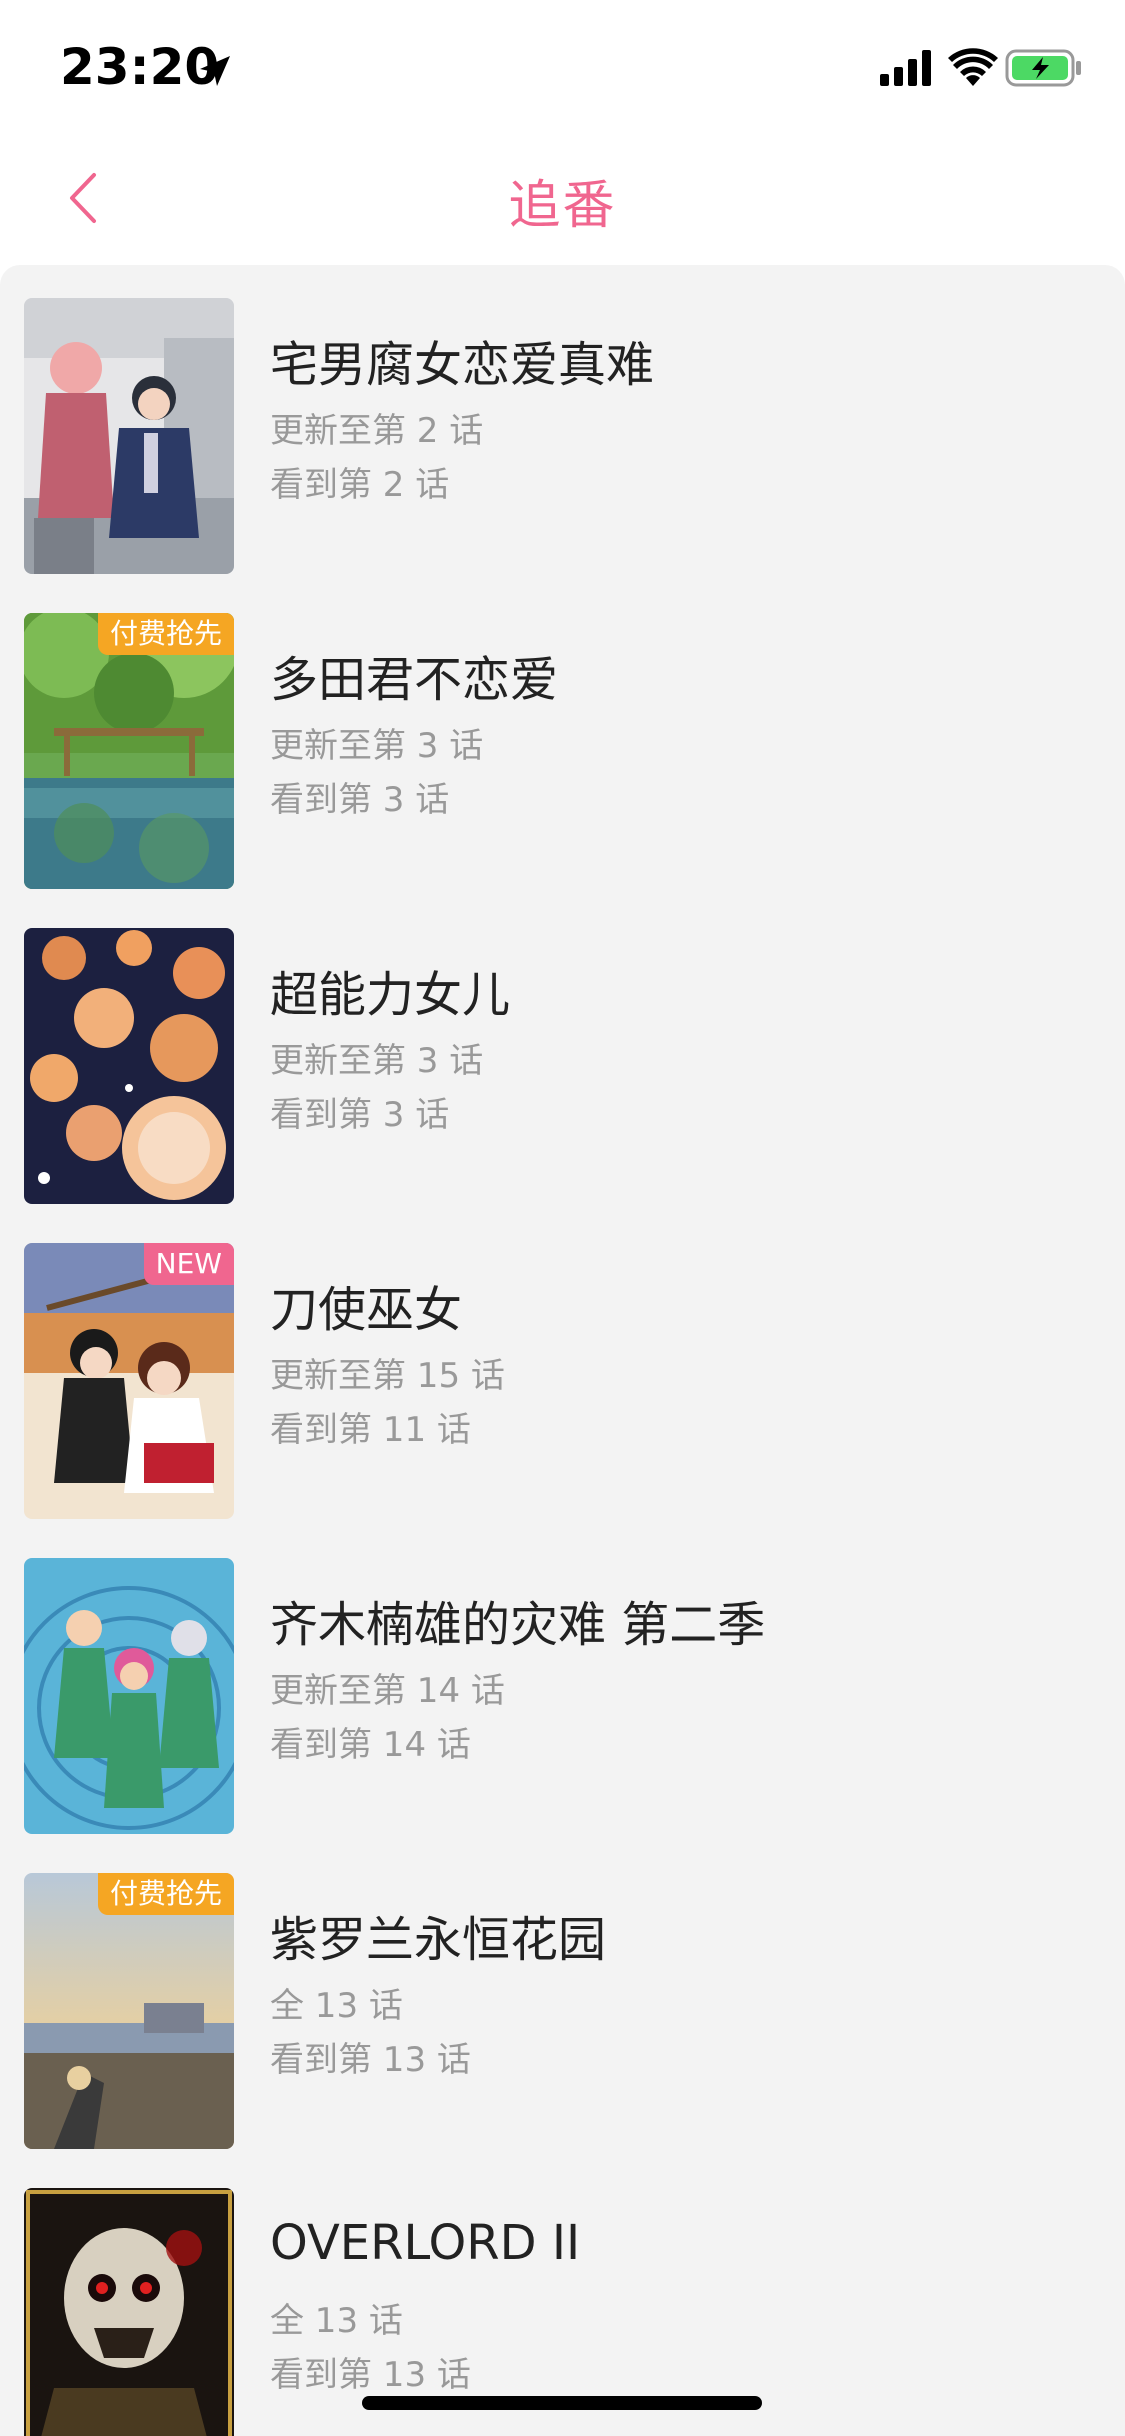 Image resolution: width=1125 pixels, height=2436 pixels. What do you see at coordinates (562, 1052) in the screenshot?
I see `list-item: 超能力女儿 更新至第 3 话 看到第 3 话` at bounding box center [562, 1052].